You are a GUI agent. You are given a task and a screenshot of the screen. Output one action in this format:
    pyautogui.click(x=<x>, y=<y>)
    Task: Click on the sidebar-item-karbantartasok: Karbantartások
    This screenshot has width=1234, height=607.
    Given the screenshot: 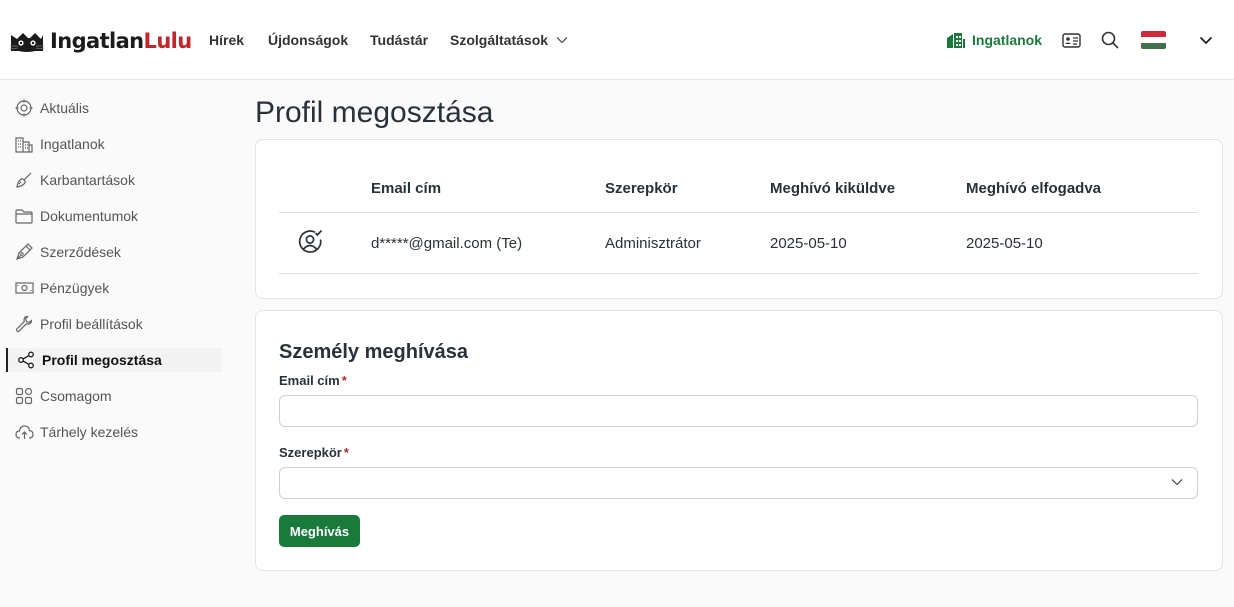 What is the action you would take?
    pyautogui.click(x=114, y=180)
    